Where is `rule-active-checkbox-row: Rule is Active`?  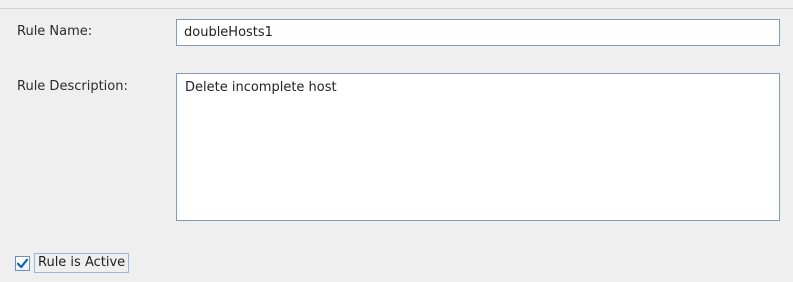 rule-active-checkbox-row: Rule is Active is located at coordinates (72, 263).